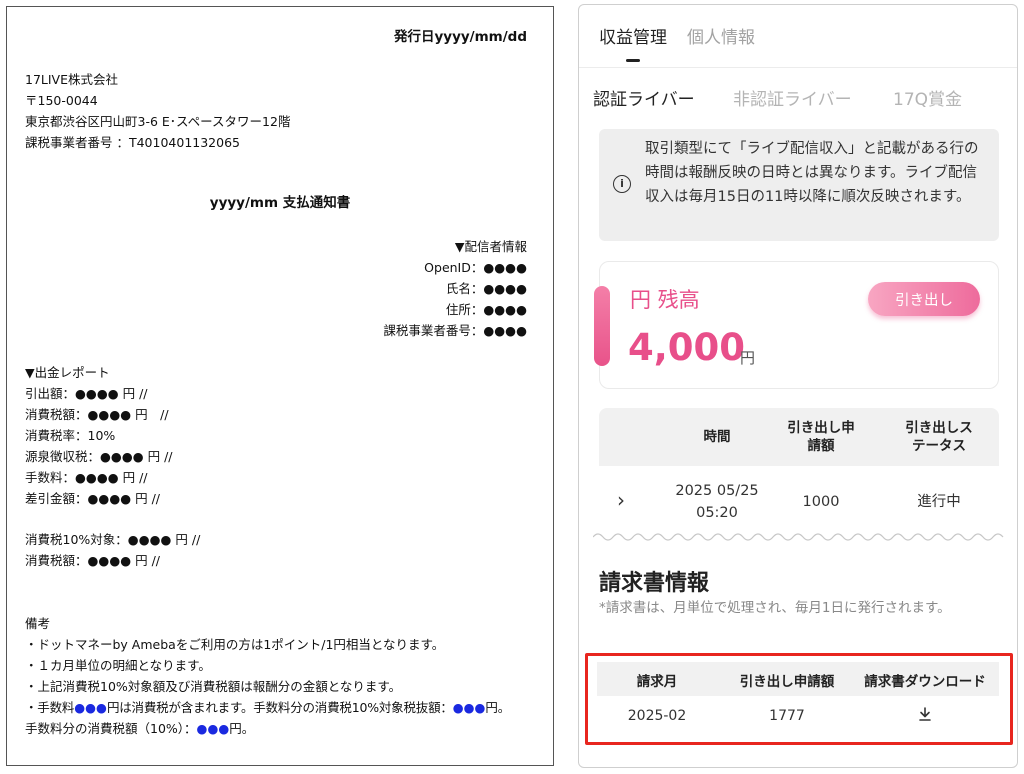 The height and width of the screenshot is (774, 1024). I want to click on notes-line-5-a: 手数料分の消費税額（10%）：, so click(111, 728).